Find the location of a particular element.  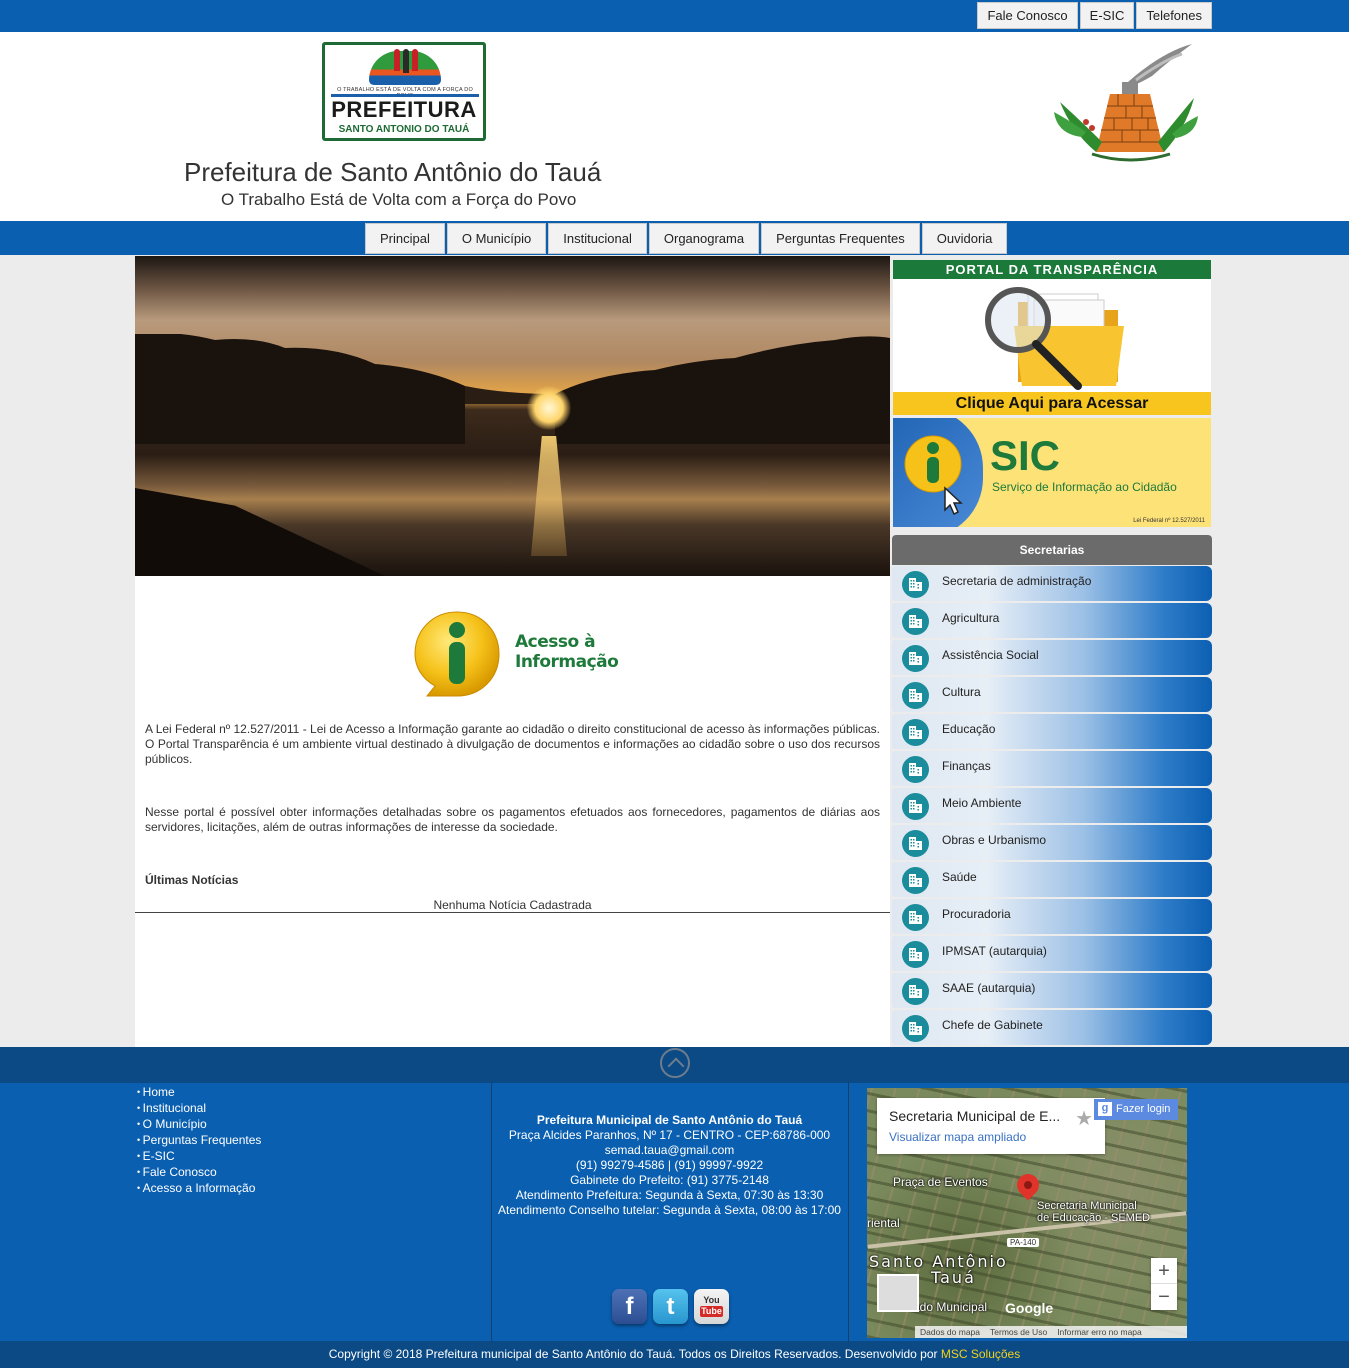

footer-link-fale-conosco: Fale Conosco is located at coordinates (199, 1173).